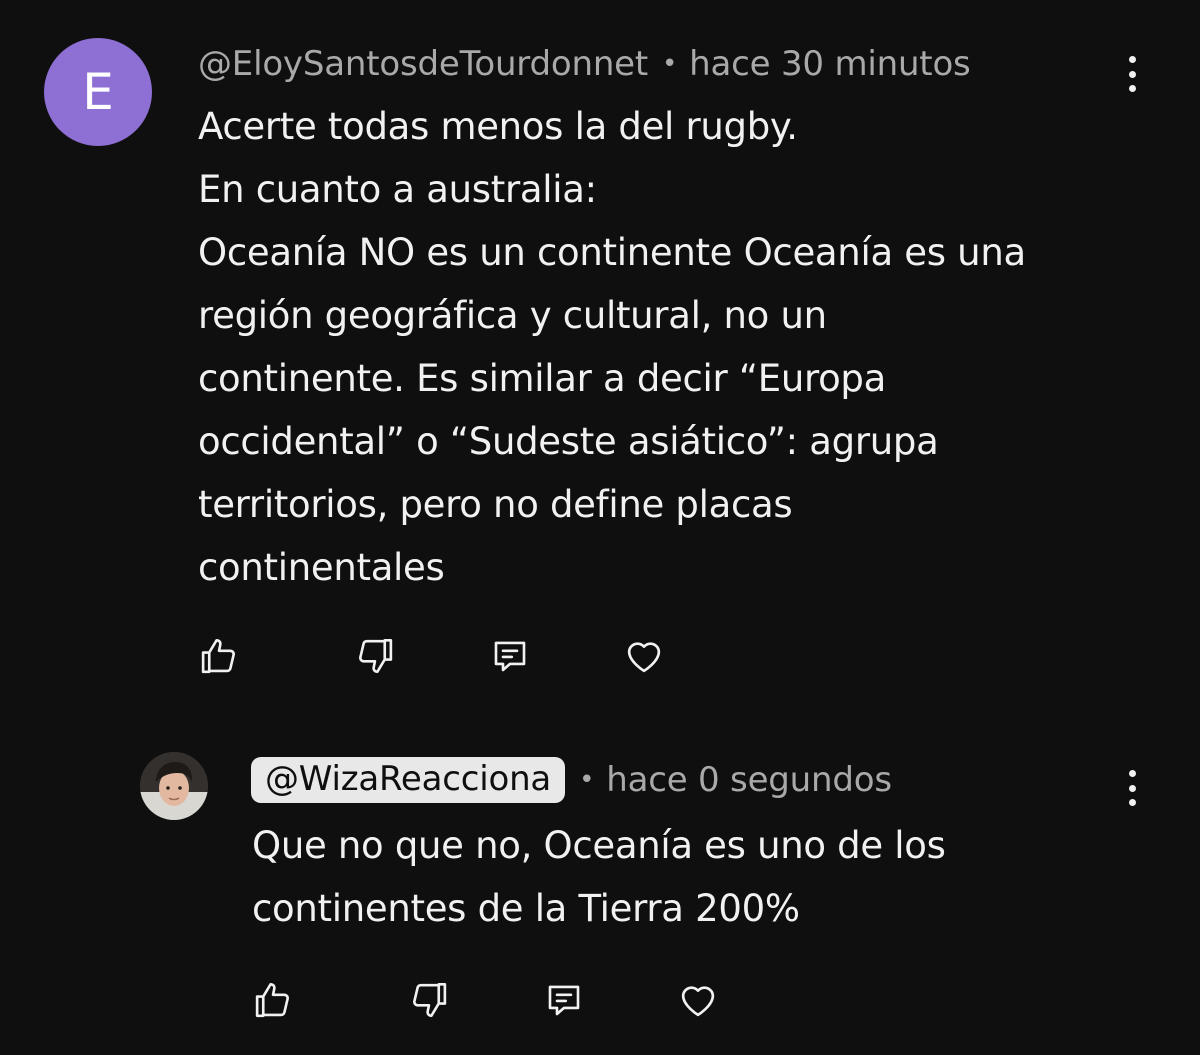 The height and width of the screenshot is (1055, 1200). I want to click on comment-text-line: continentales, so click(321, 567).